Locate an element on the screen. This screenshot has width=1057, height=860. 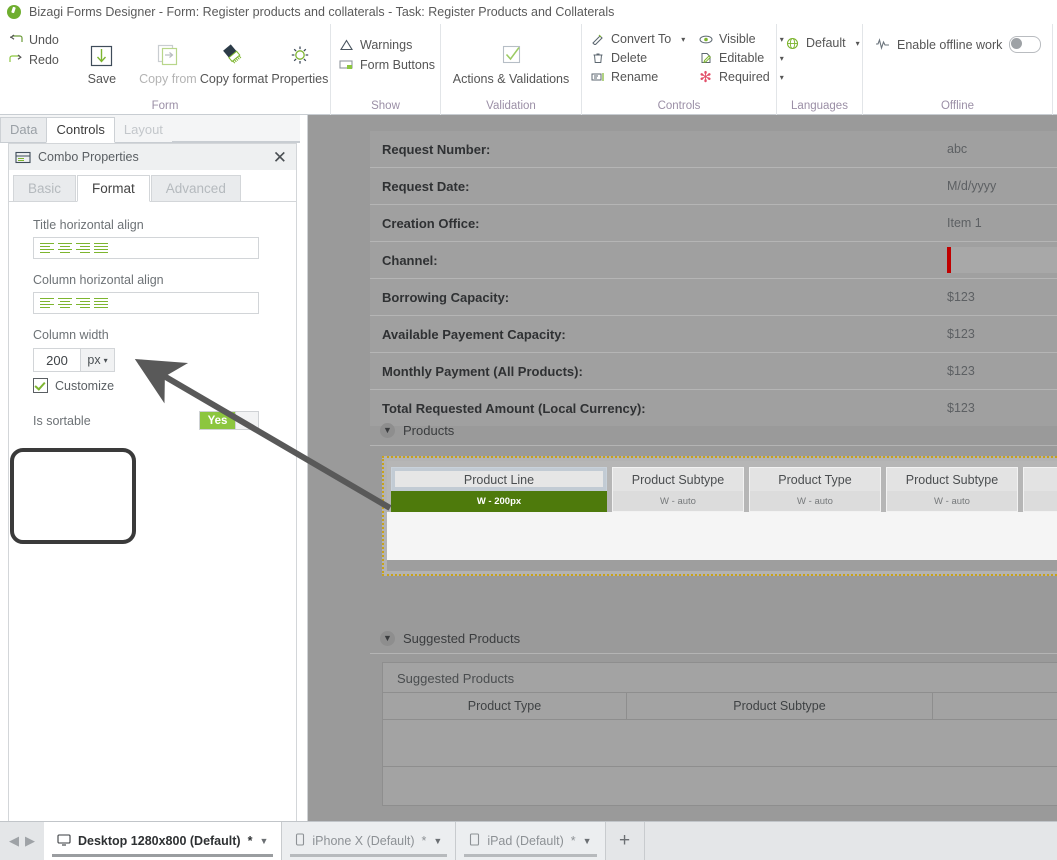
delete-button: Delete is located at coordinates (635, 58).